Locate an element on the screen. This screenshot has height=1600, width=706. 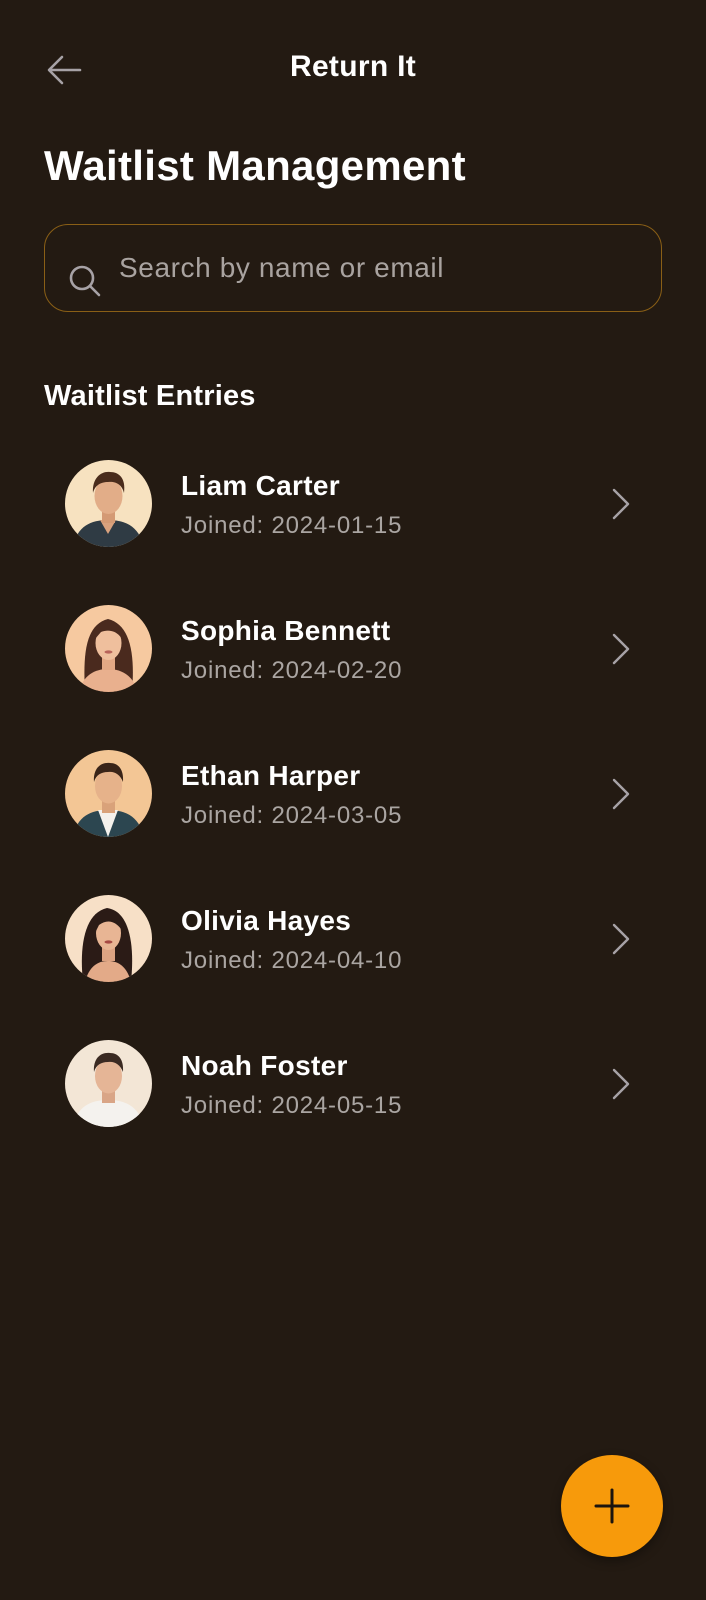
waitlist-entry: Liam Carter Joined: 2024-01-15 is located at coordinates (353, 520).